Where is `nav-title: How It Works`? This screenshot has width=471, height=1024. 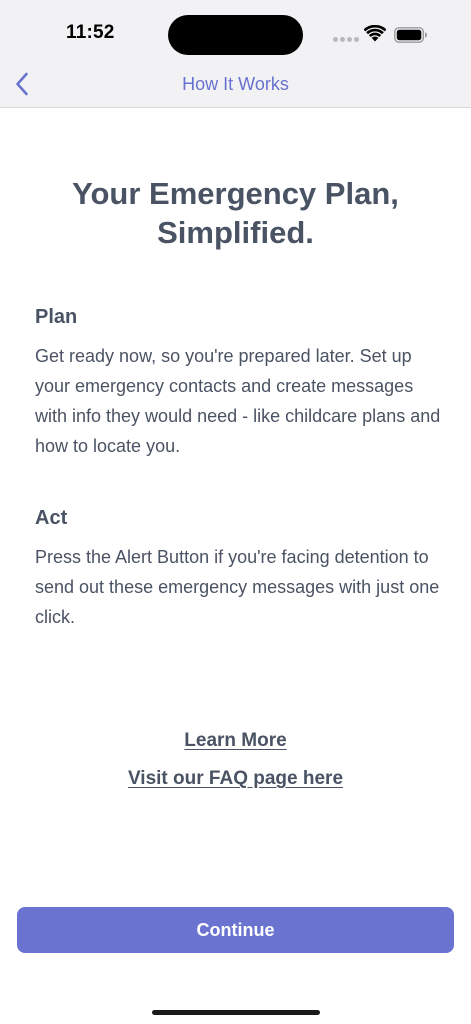 nav-title: How It Works is located at coordinates (235, 84).